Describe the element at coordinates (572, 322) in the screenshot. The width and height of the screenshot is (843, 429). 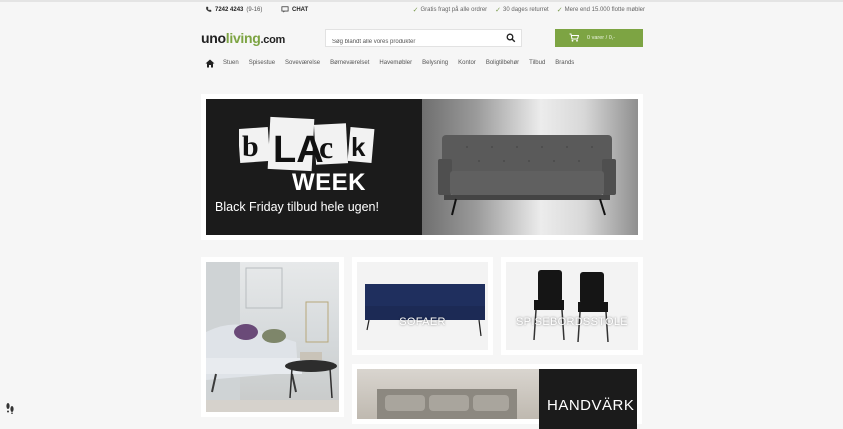
I see `dining-chairs-label: SPISEBORDSSTOLE` at that location.